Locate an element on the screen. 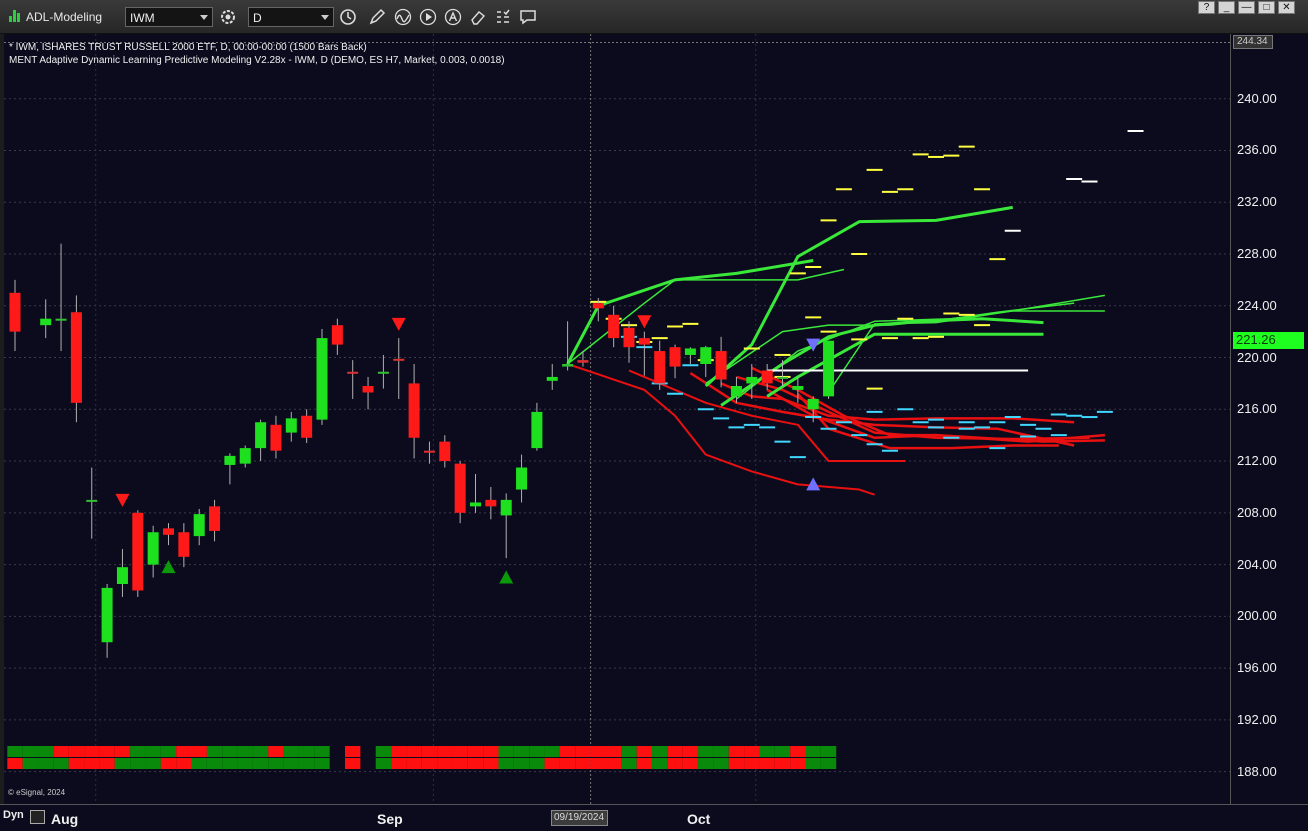  symbol-settings-gear-icon is located at coordinates (228, 17).